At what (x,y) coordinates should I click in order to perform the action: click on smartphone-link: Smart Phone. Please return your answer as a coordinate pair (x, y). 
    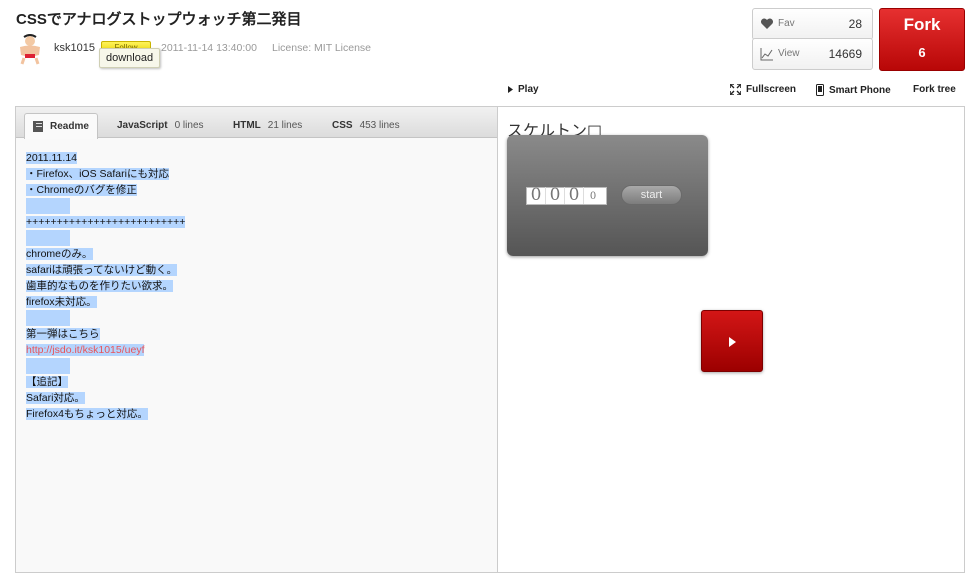
    Looking at the image, I should click on (853, 90).